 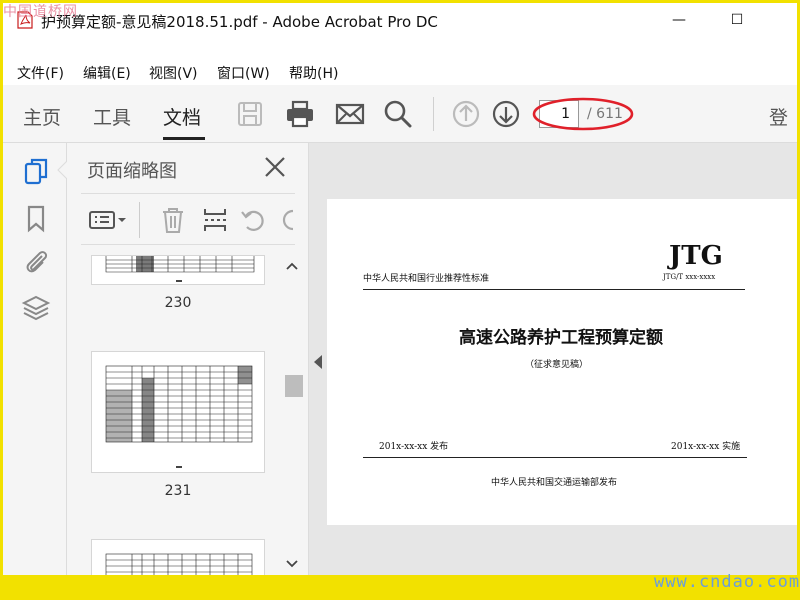 I want to click on rail-pointer, so click(x=62, y=170).